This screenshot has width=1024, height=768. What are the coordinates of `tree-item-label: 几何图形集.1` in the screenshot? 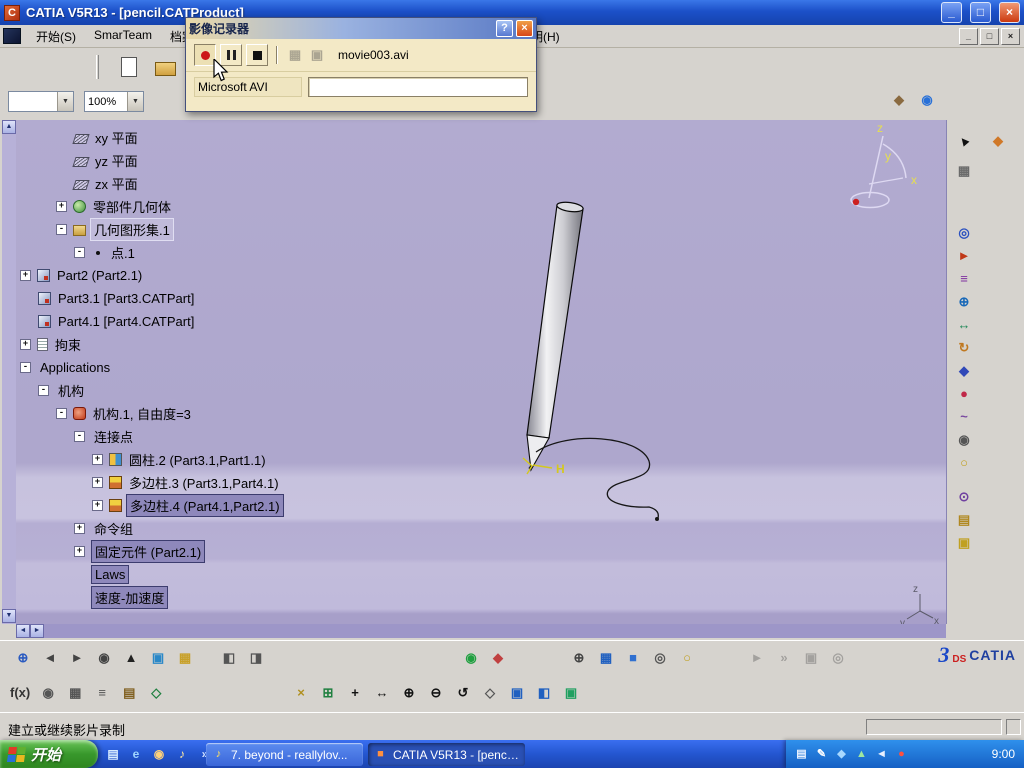 It's located at (132, 229).